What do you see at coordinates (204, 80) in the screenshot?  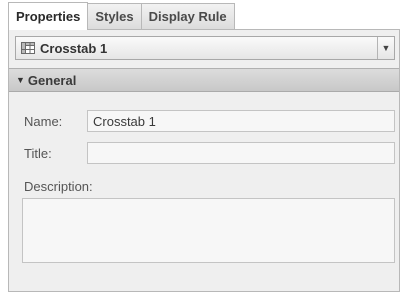 I see `general-section-header: ▼ General` at bounding box center [204, 80].